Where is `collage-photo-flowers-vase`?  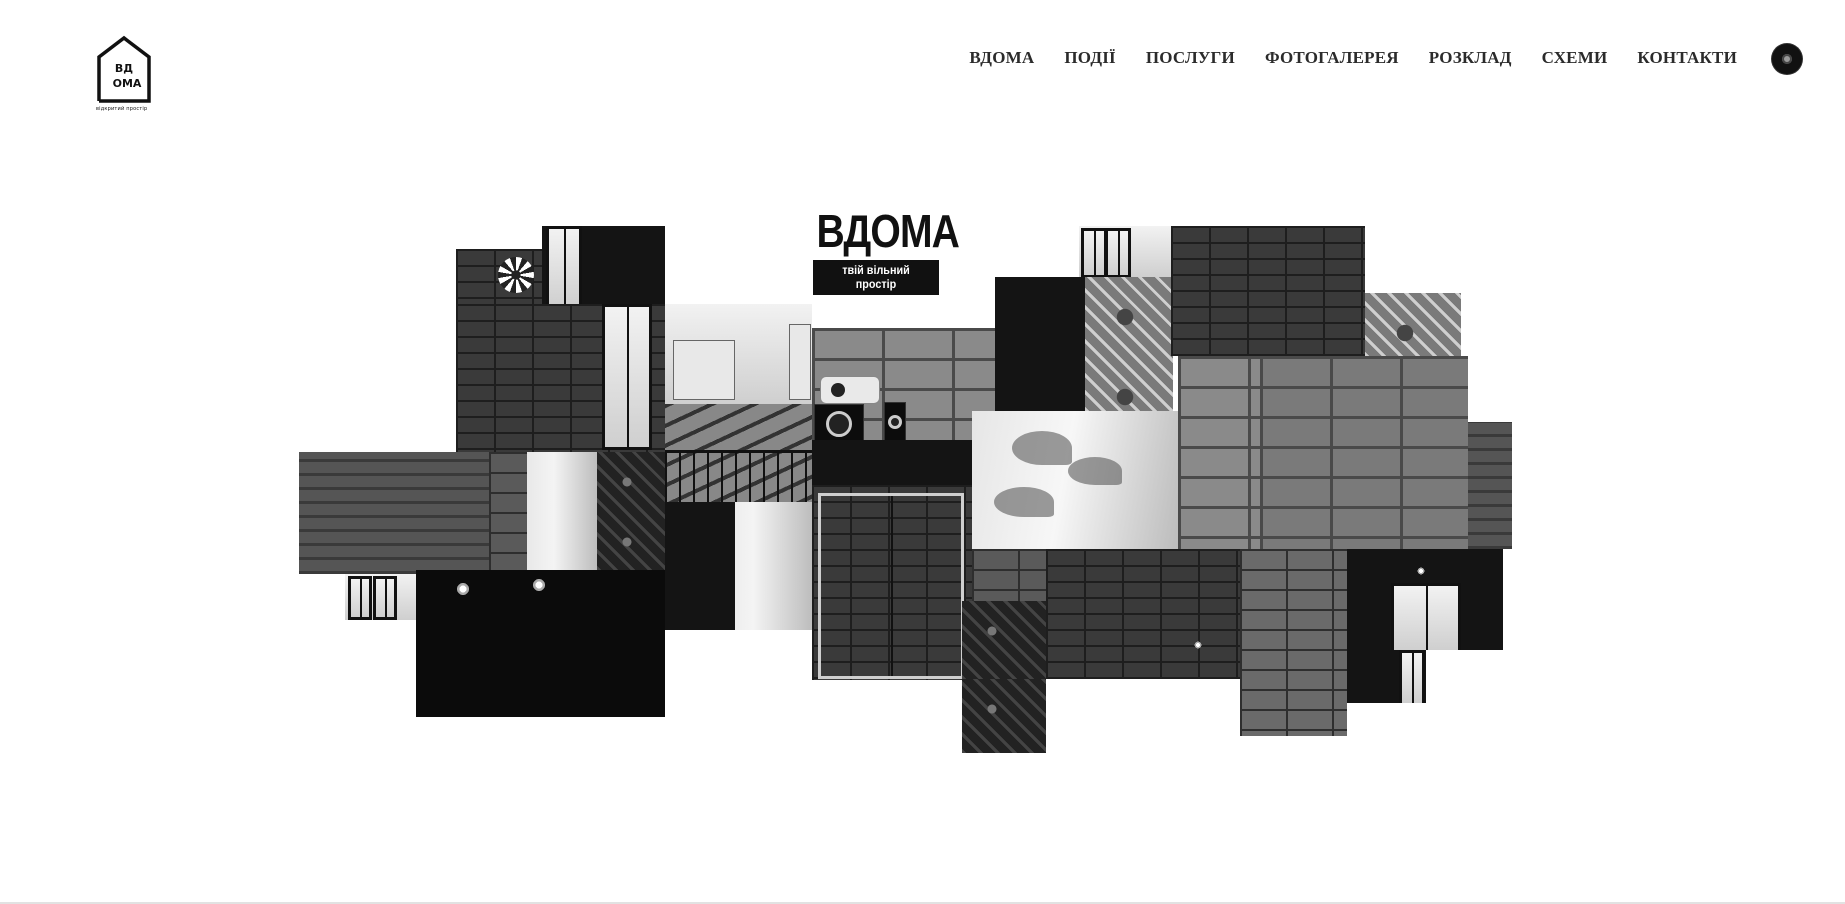 collage-photo-flowers-vase is located at coordinates (1004, 640).